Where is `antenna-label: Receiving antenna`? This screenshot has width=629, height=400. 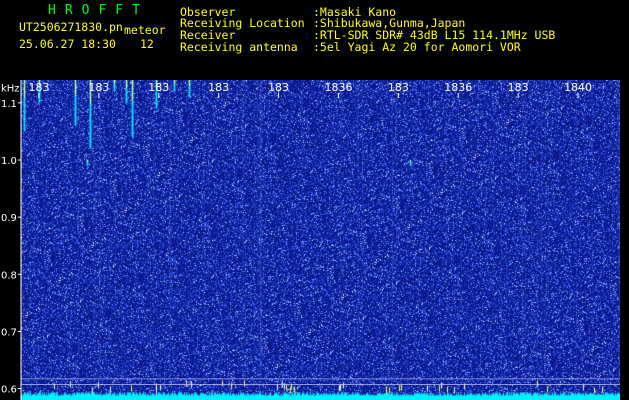
antenna-label: Receiving antenna is located at coordinates (239, 47).